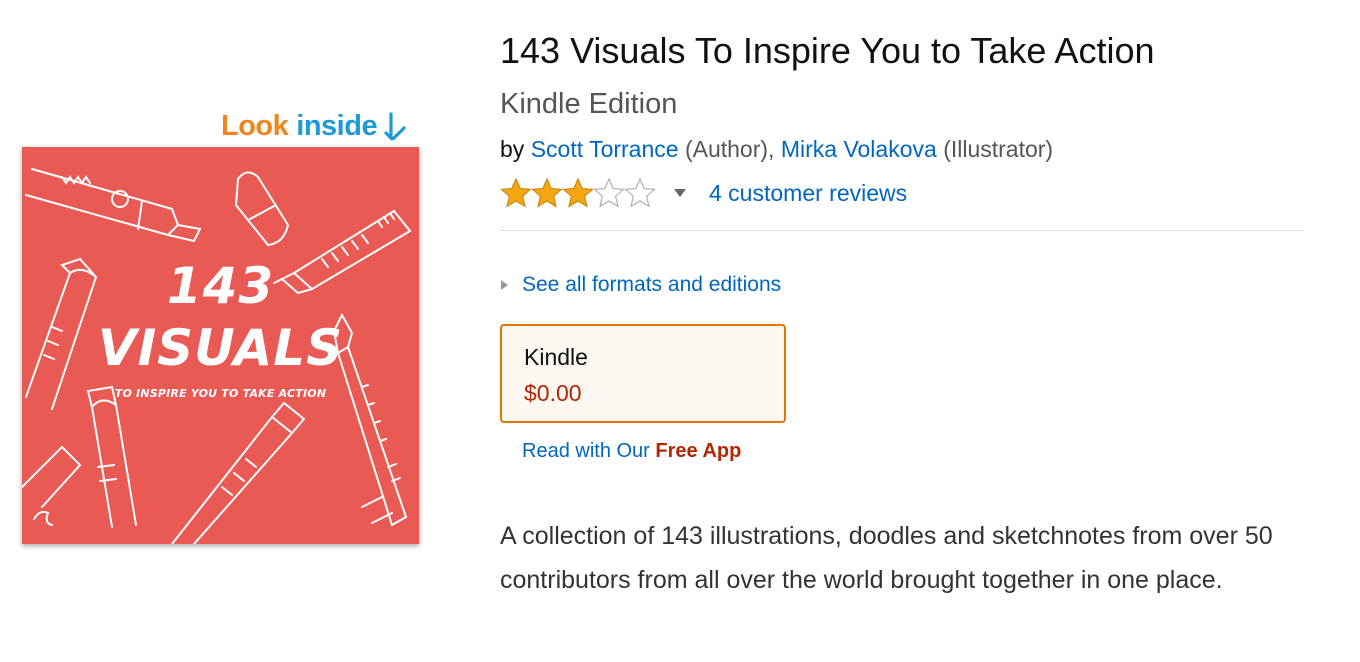 This screenshot has width=1360, height=662. What do you see at coordinates (556, 357) in the screenshot?
I see `format-name: Kindle` at bounding box center [556, 357].